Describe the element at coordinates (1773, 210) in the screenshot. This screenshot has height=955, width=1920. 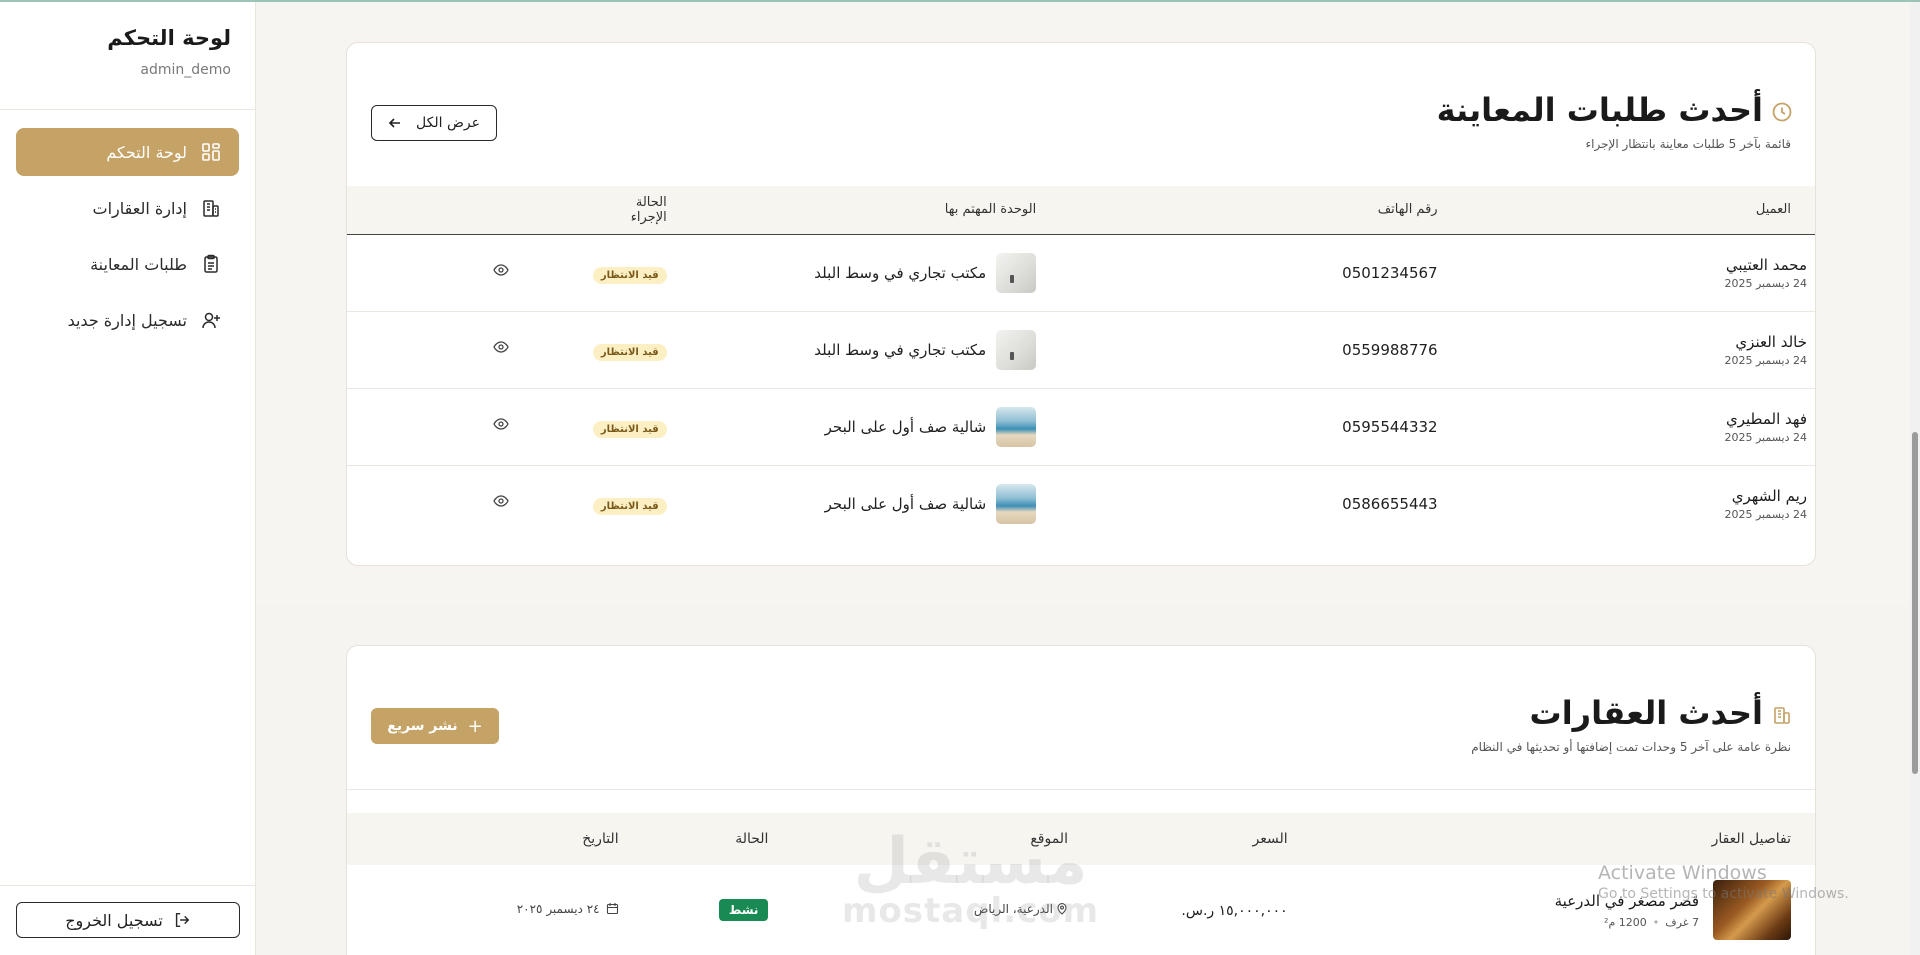
I see `column-header-client: العميل` at that location.